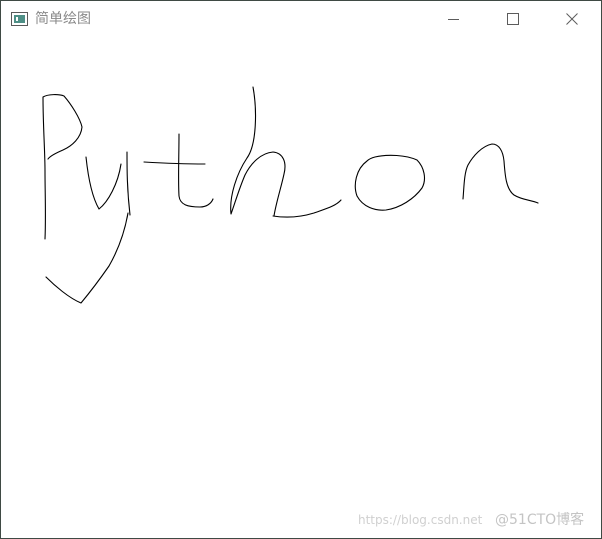  Describe the element at coordinates (540, 520) in the screenshot. I see `watermark-brand: @51CTO博客` at that location.